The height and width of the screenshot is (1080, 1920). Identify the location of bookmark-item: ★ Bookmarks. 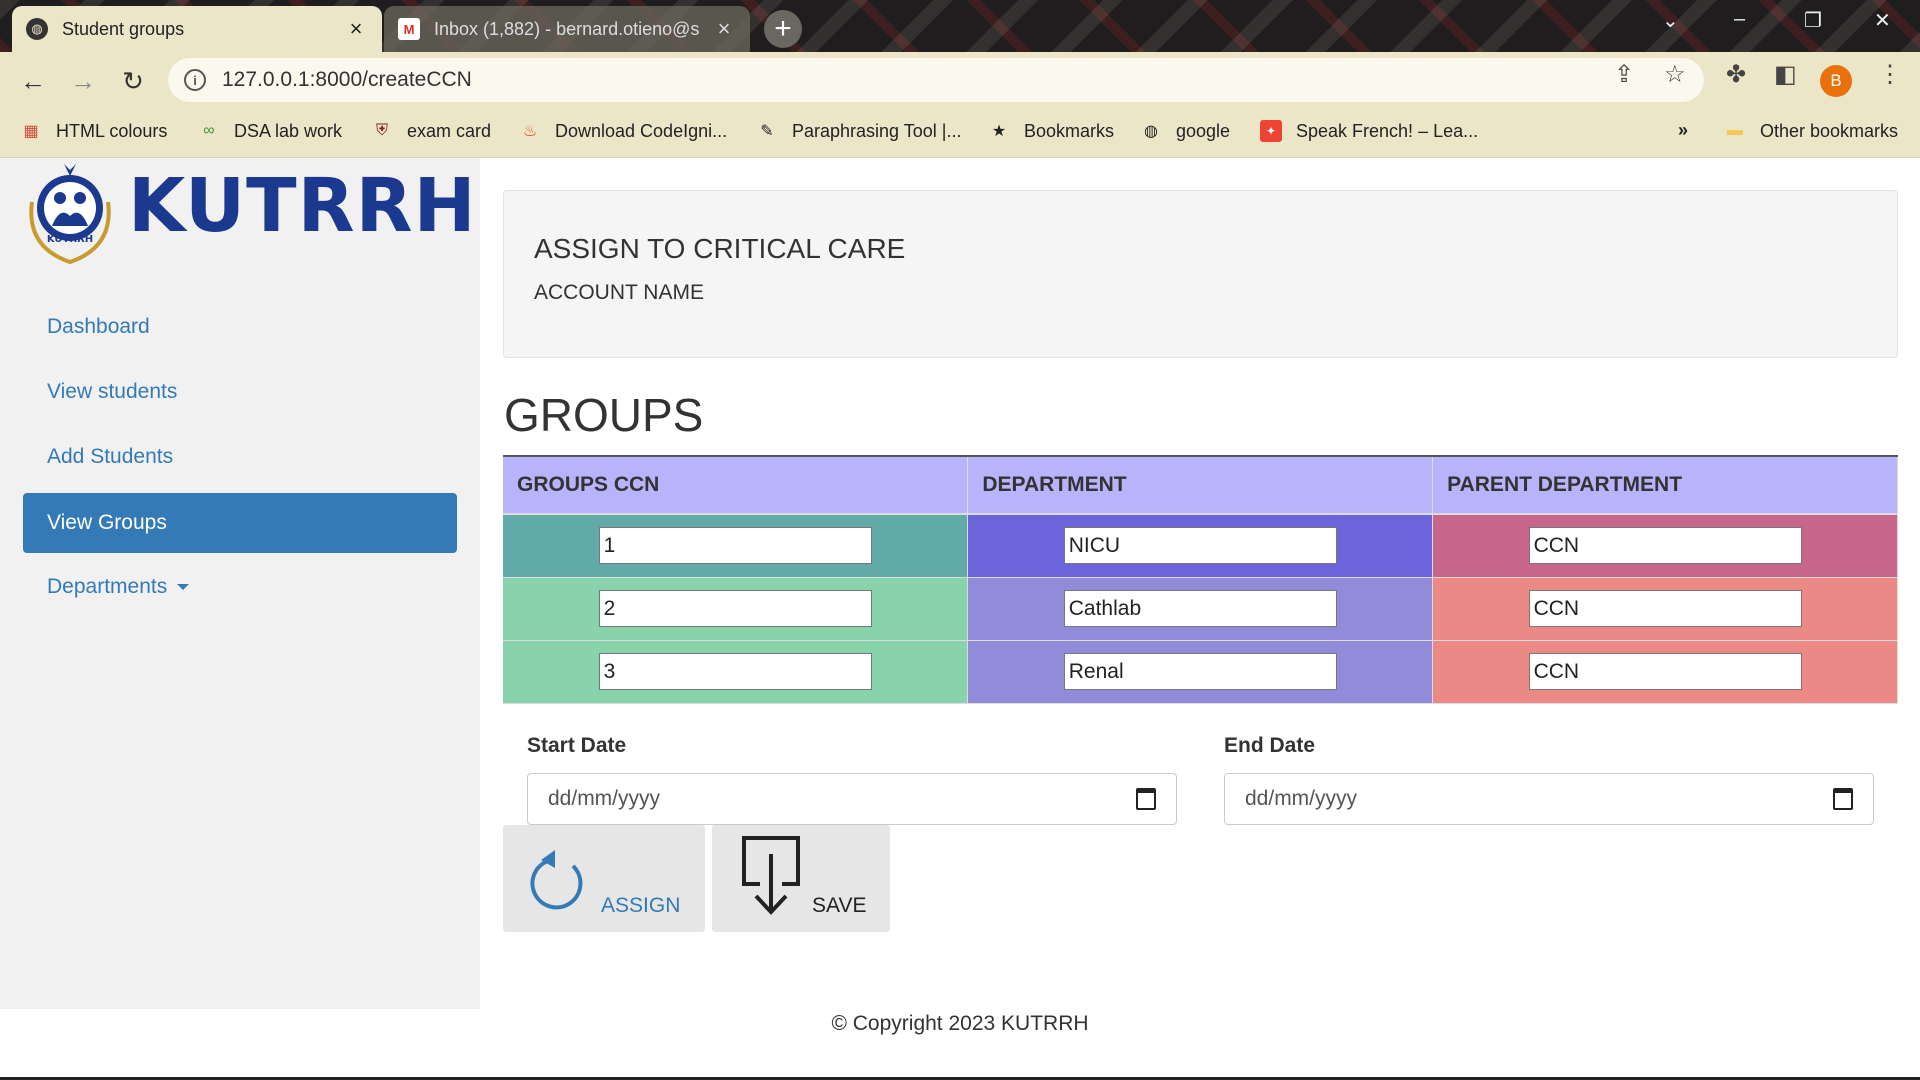
(1051, 131).